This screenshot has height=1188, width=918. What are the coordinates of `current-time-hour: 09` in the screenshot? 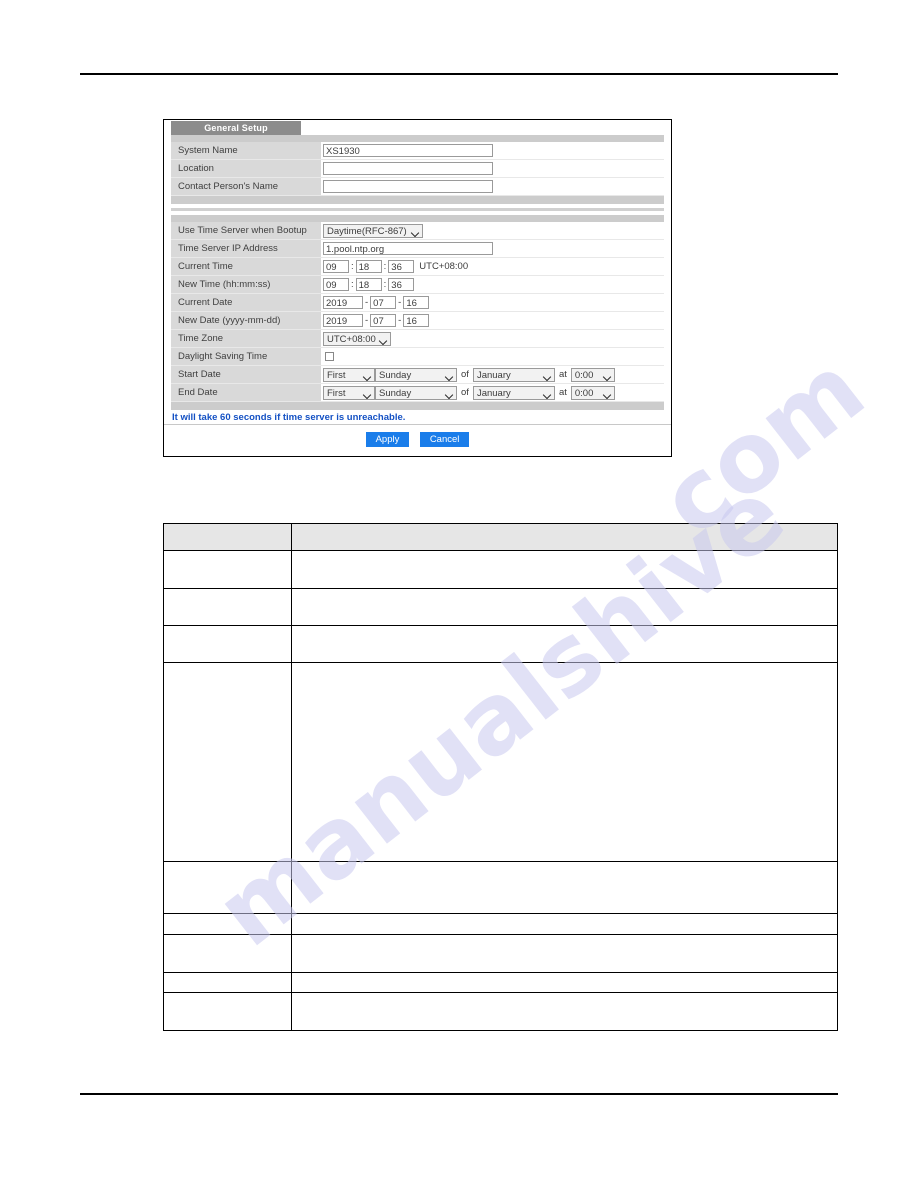 It's located at (336, 266).